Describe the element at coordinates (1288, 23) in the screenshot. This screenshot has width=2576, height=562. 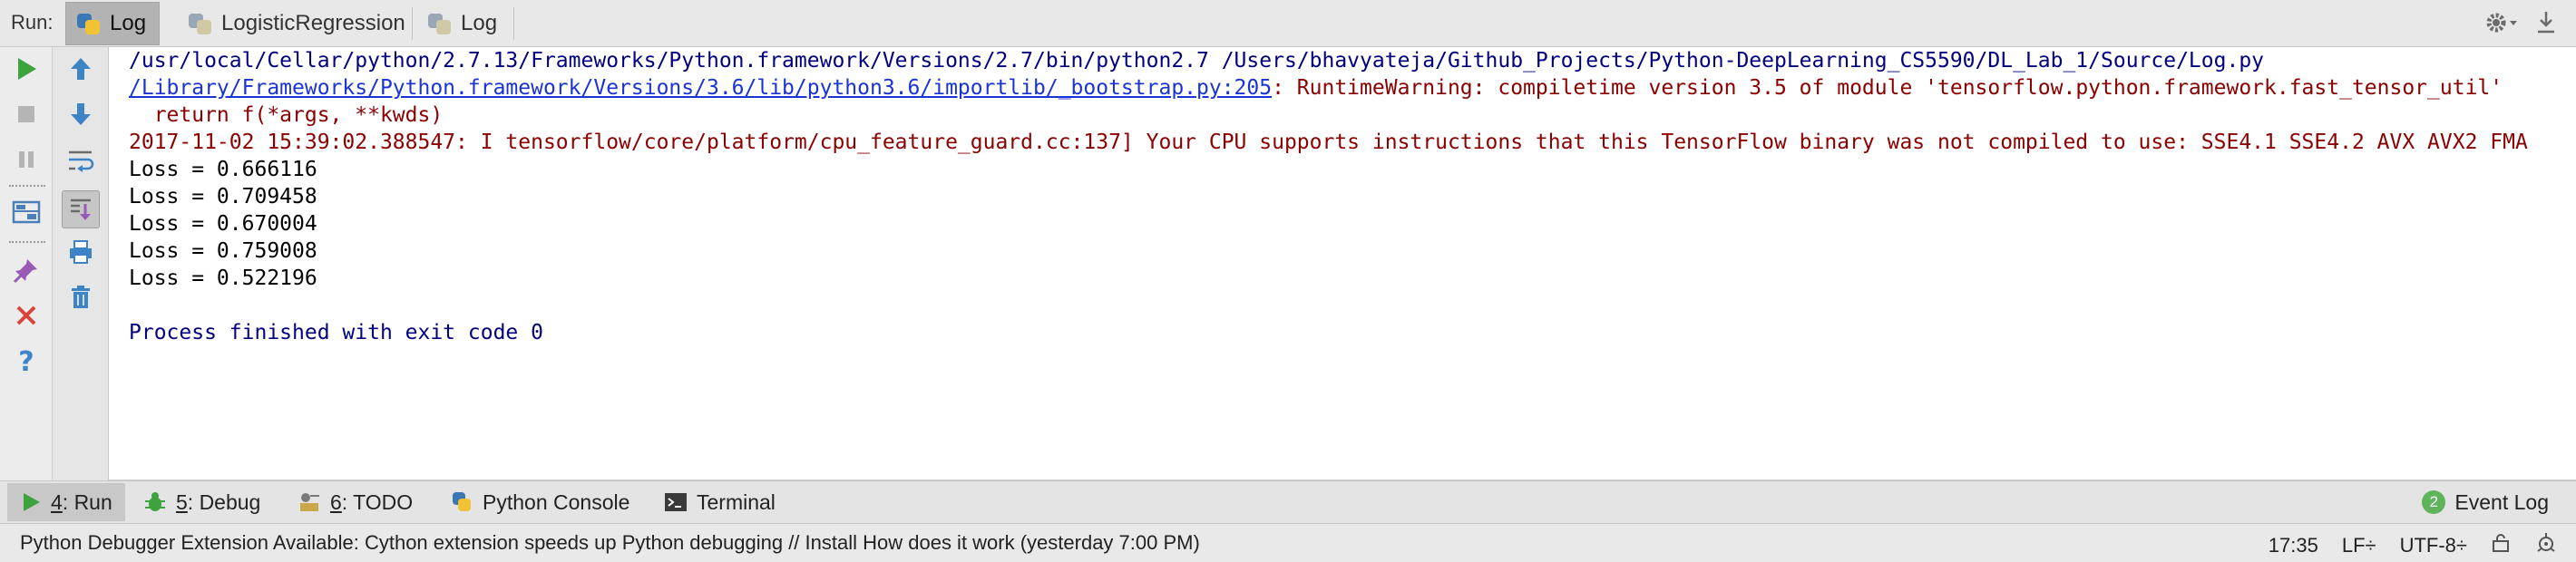
I see `run-toolwindow-header: Run: Log LogisticRegression Log` at that location.